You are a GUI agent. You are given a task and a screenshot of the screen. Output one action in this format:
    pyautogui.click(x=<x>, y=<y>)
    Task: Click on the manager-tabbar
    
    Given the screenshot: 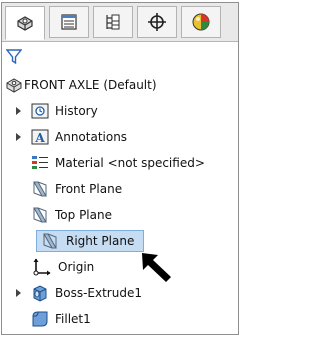 What is the action you would take?
    pyautogui.click(x=120, y=22)
    